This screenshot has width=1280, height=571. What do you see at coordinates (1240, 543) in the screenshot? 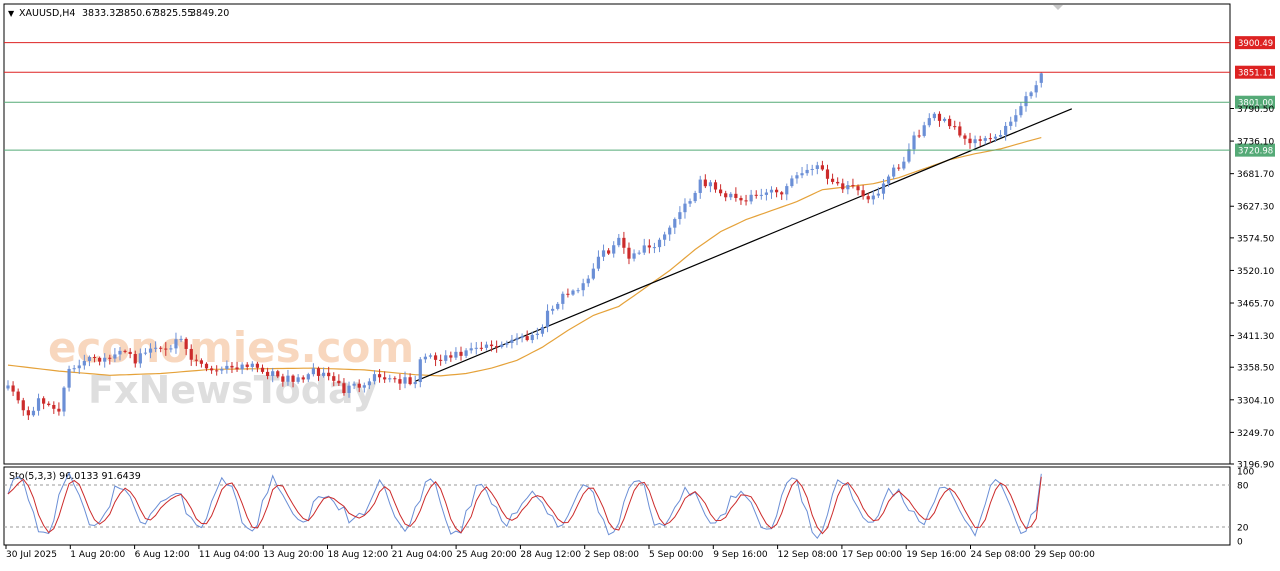
I see `stochastic-tick-label: 0` at bounding box center [1240, 543].